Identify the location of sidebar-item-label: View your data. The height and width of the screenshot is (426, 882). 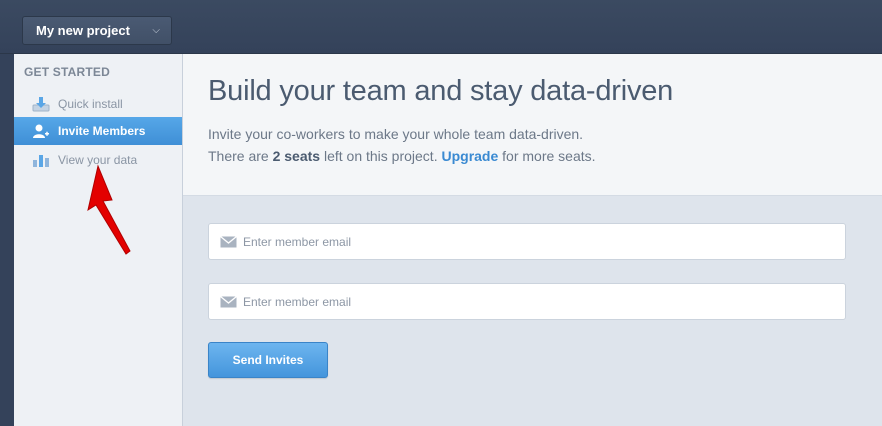
(98, 160).